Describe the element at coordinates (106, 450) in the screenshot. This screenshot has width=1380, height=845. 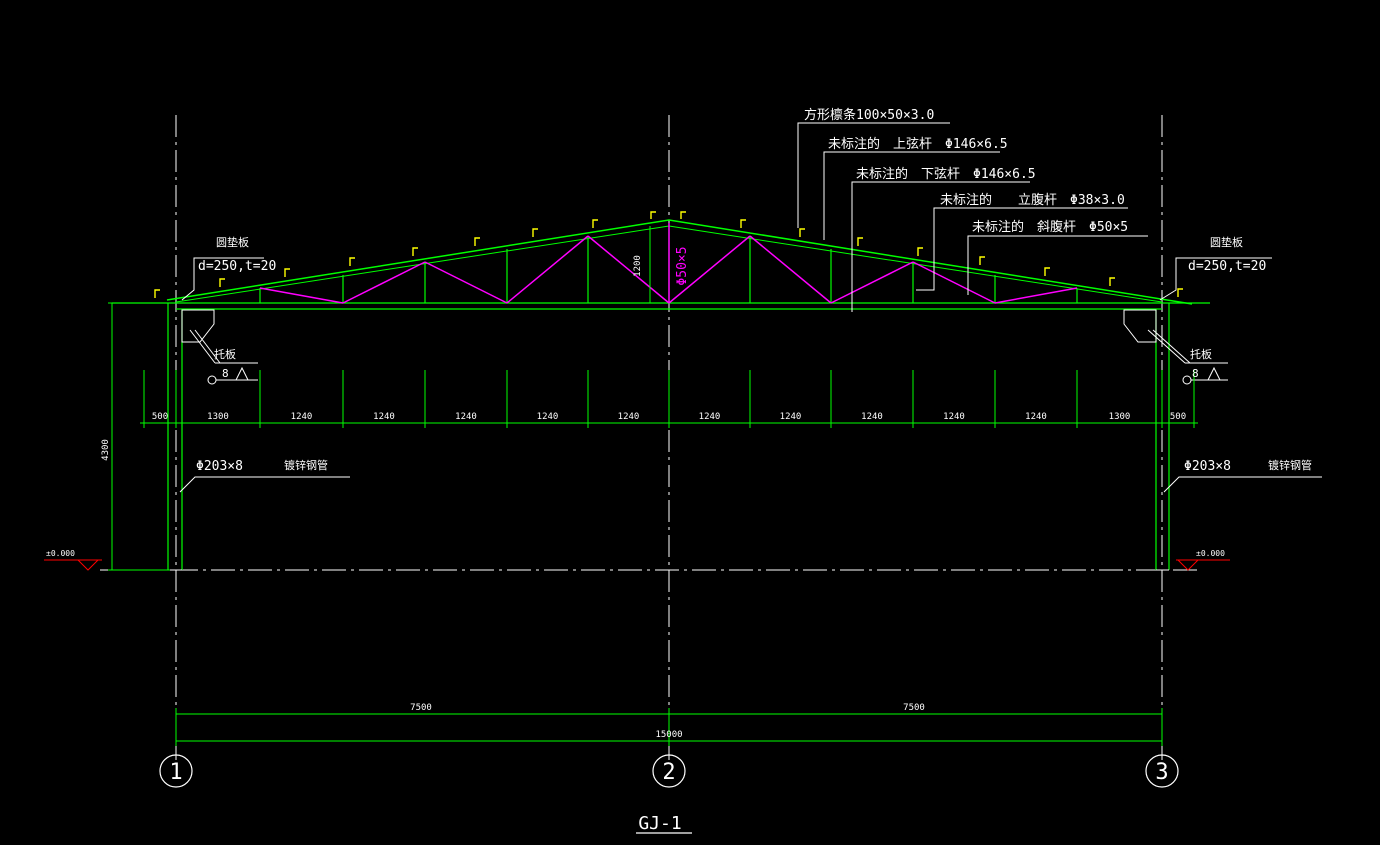
I see `column-height-label: 4300` at that location.